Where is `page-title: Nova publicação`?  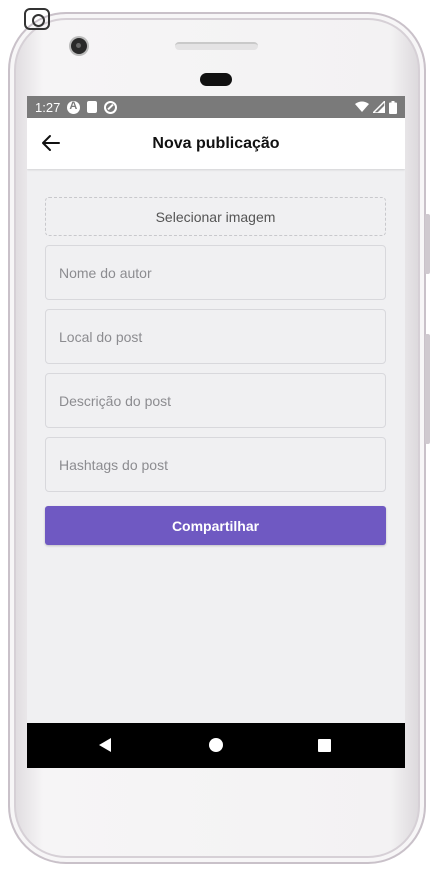 page-title: Nova publicação is located at coordinates (216, 143).